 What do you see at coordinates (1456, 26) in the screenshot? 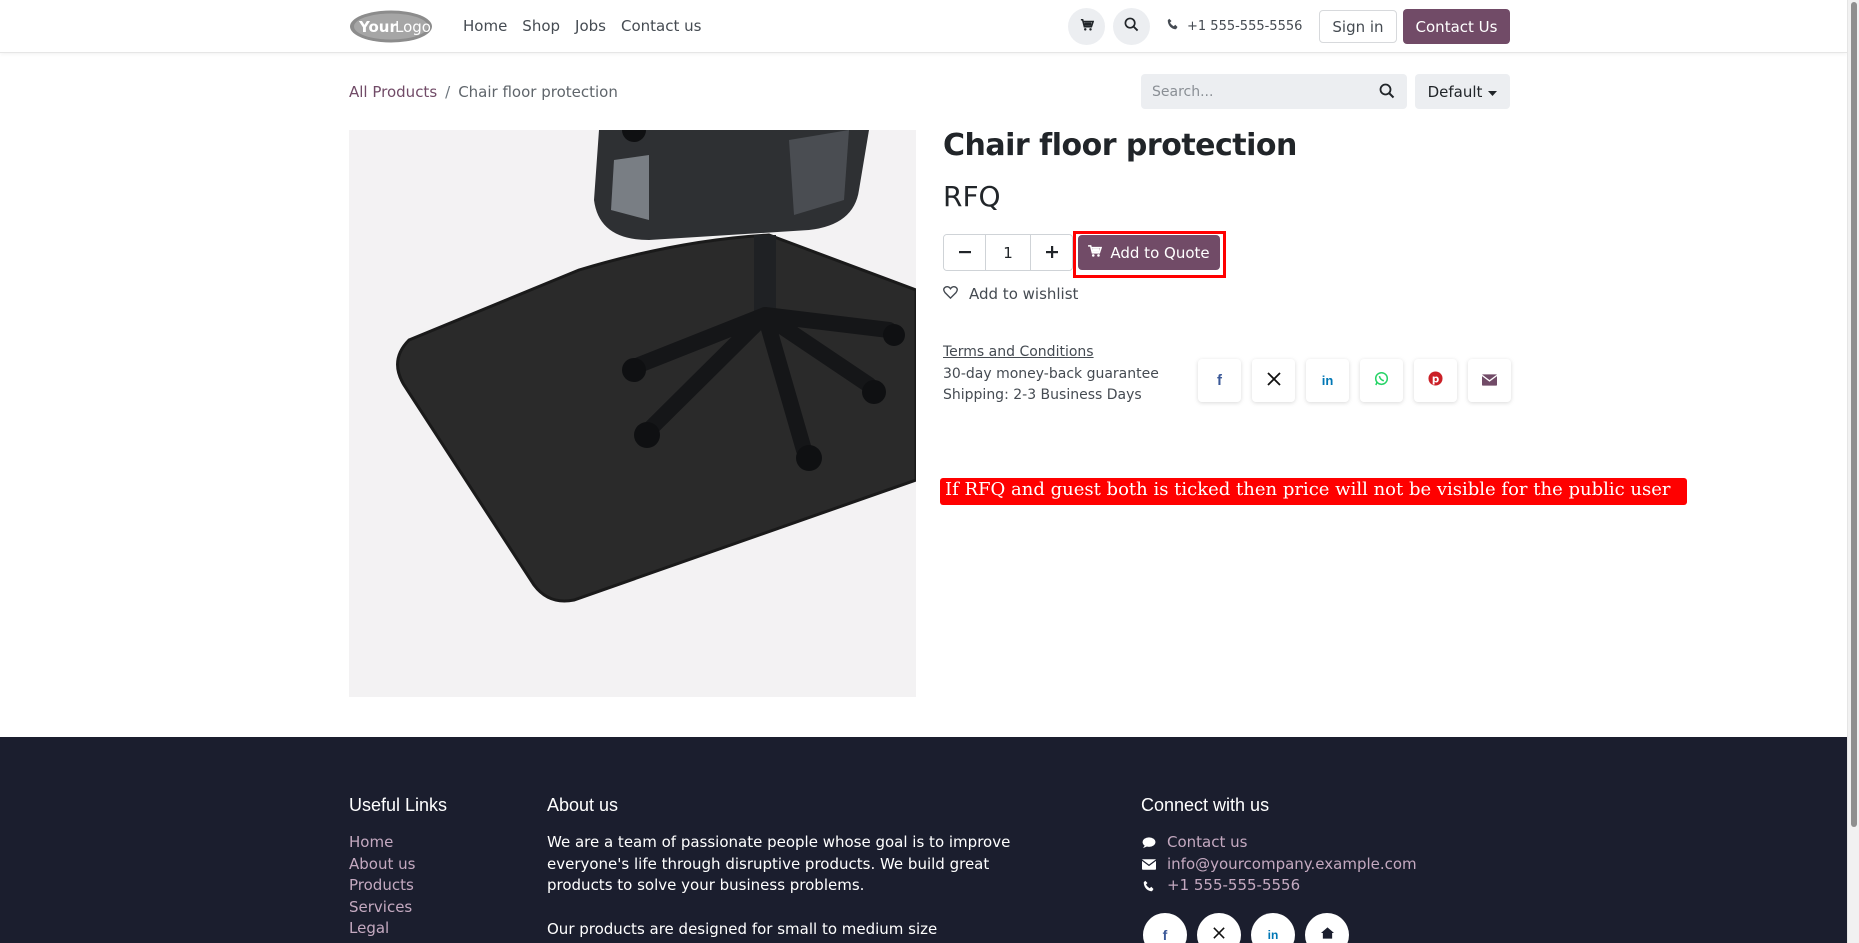
I see `contact-us-button: Contact Us` at bounding box center [1456, 26].